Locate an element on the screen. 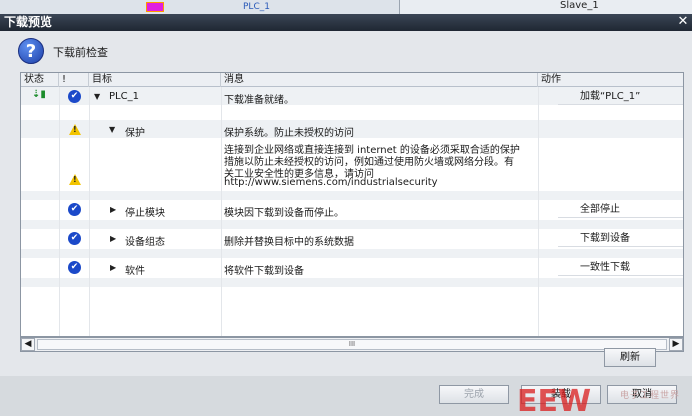  table-header: 状态 ! 目标 消息 动作 is located at coordinates (352, 80).